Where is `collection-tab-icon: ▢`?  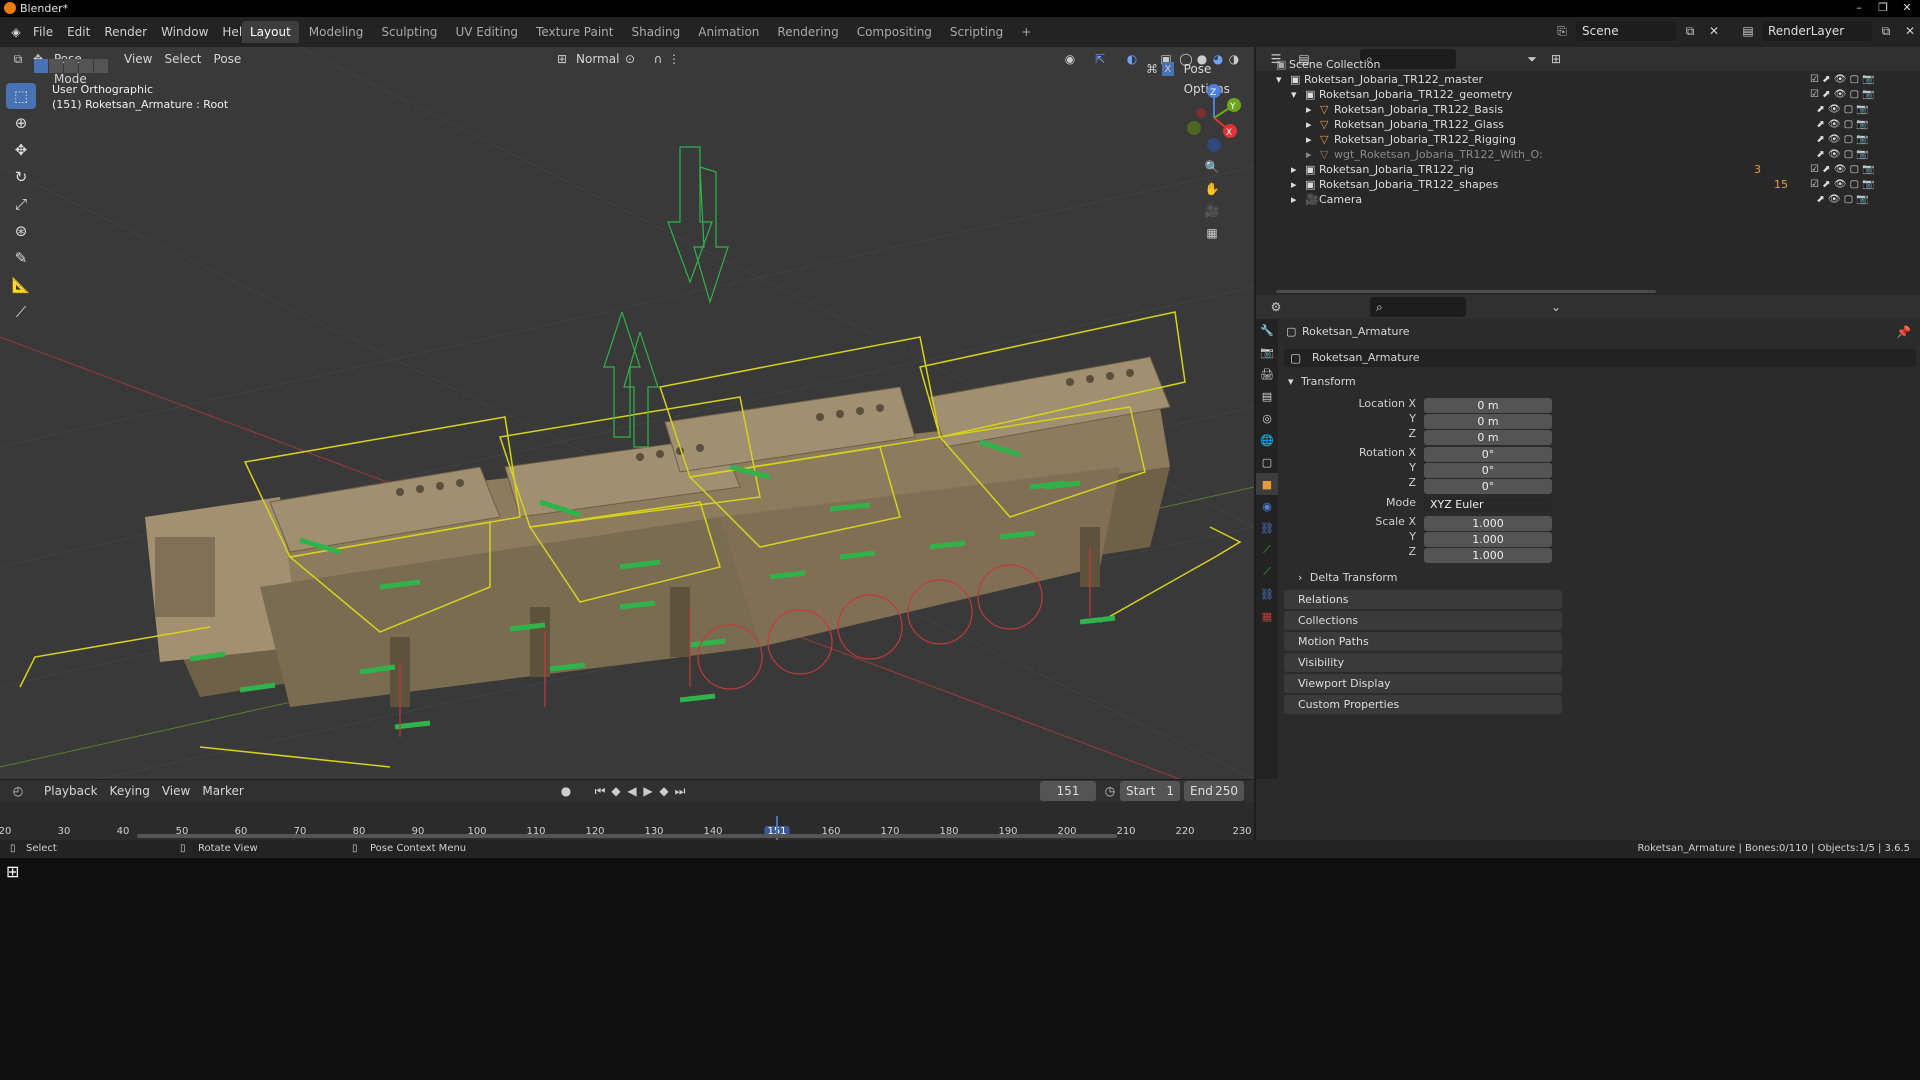
collection-tab-icon: ▢ is located at coordinates (1267, 462).